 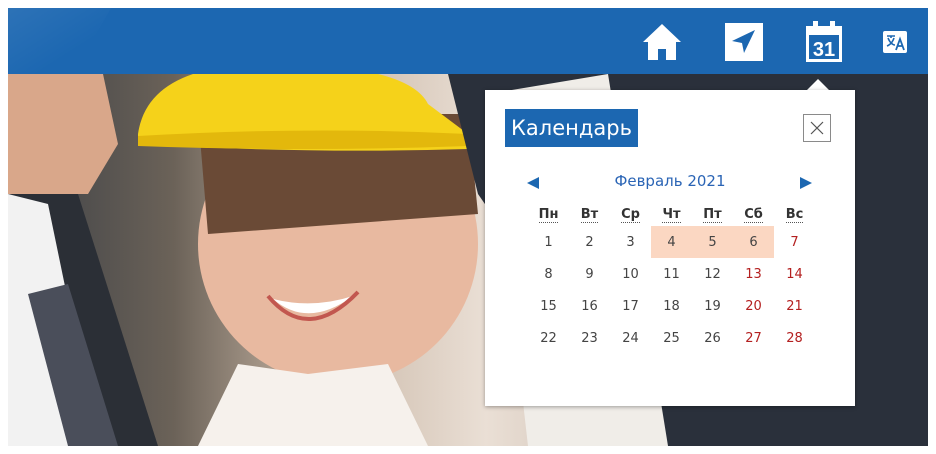 I want to click on close-button, so click(x=817, y=128).